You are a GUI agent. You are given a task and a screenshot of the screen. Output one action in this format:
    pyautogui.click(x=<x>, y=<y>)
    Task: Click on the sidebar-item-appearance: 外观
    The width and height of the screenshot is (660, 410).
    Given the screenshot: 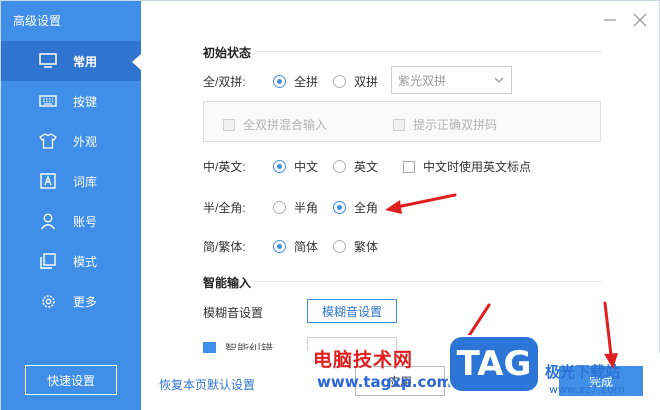 What is the action you would take?
    pyautogui.click(x=71, y=141)
    